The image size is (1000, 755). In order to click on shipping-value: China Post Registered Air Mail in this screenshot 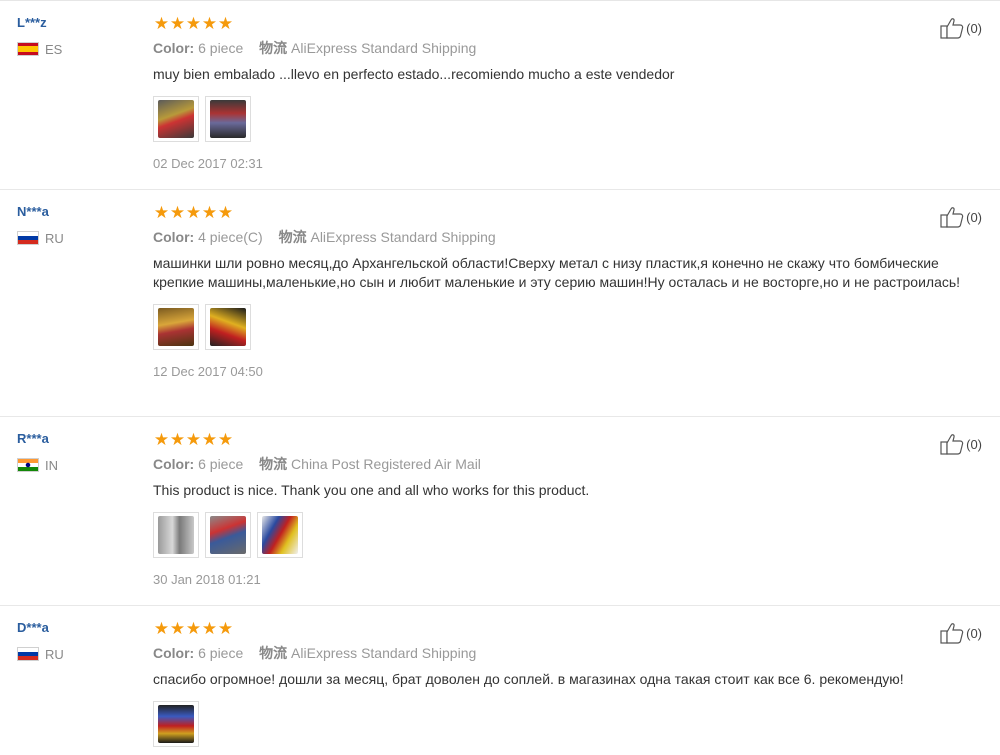, I will do `click(386, 464)`.